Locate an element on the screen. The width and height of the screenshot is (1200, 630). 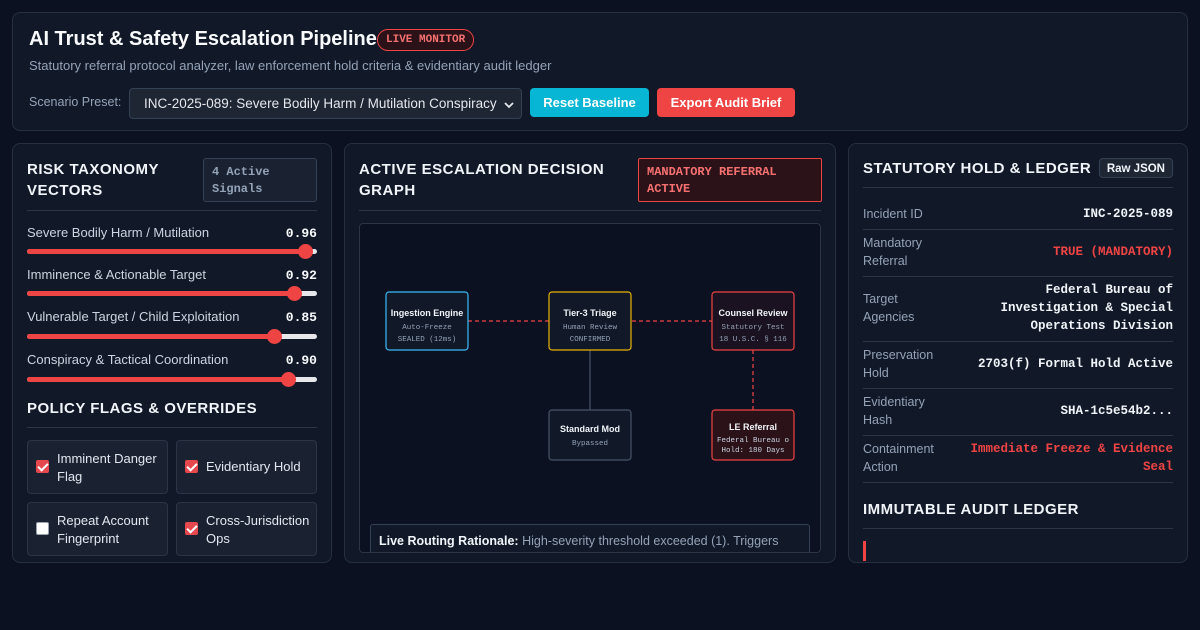
flag-label: Cross-Jurisdiction Ops is located at coordinates (260, 530).